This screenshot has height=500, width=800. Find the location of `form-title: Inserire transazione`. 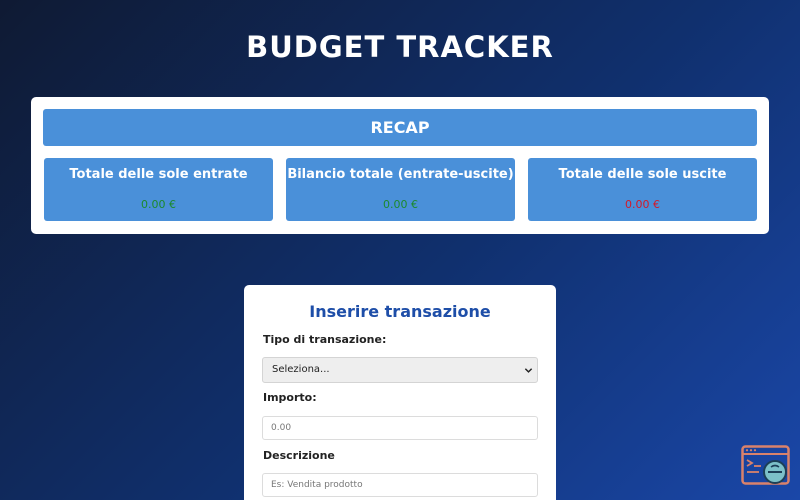

form-title: Inserire transazione is located at coordinates (400, 311).